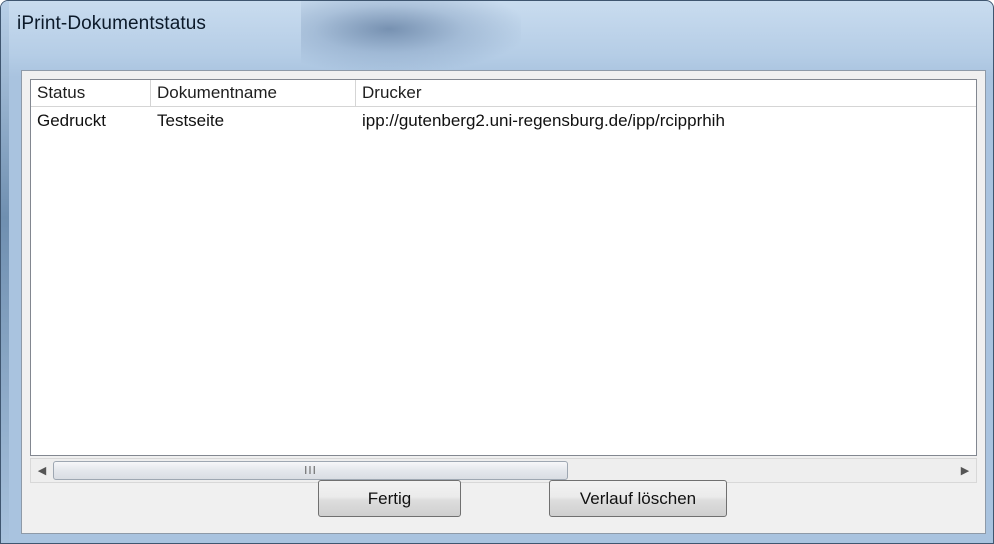  Describe the element at coordinates (5, 272) in the screenshot. I see `window-frame-edge` at that location.